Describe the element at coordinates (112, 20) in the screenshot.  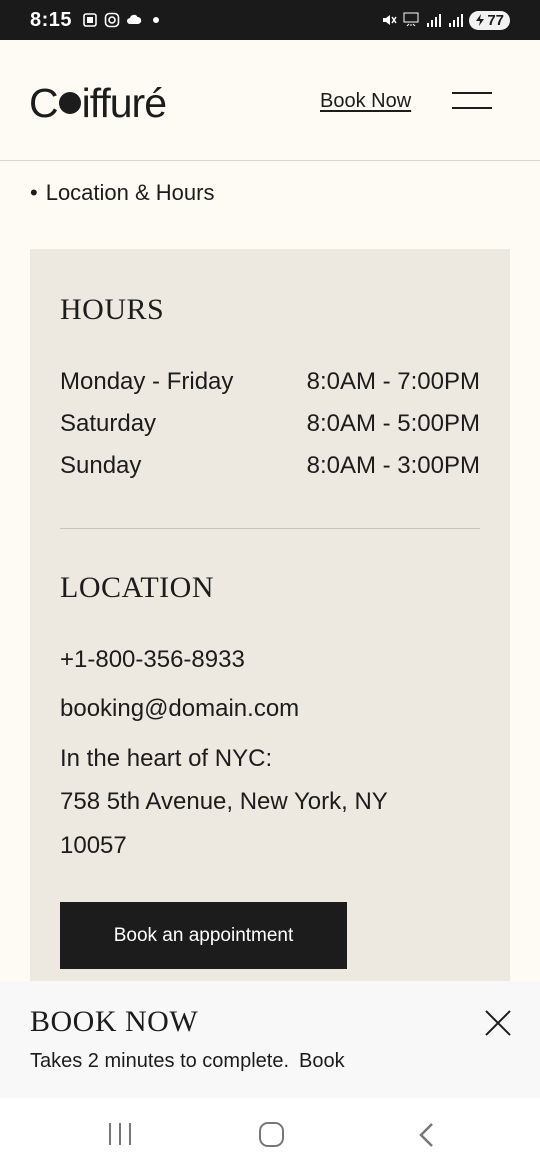
I see `instagram-icon` at that location.